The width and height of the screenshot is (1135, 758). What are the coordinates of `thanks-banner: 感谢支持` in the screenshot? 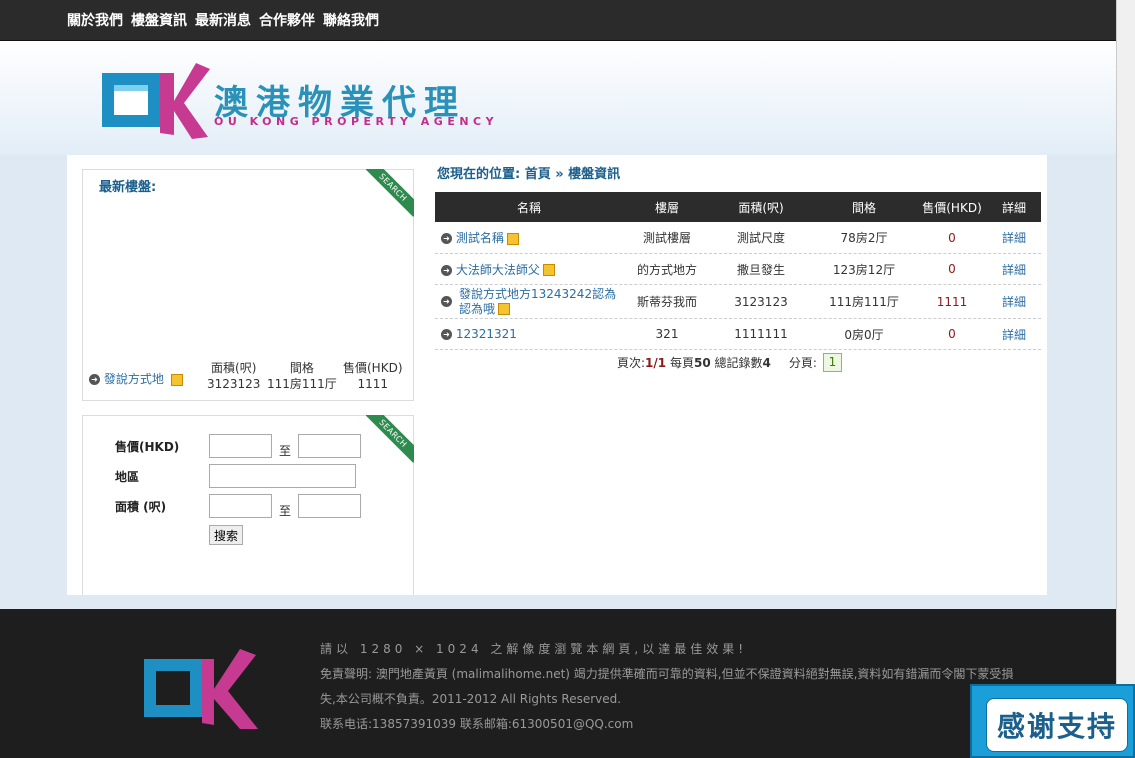 It's located at (1052, 721).